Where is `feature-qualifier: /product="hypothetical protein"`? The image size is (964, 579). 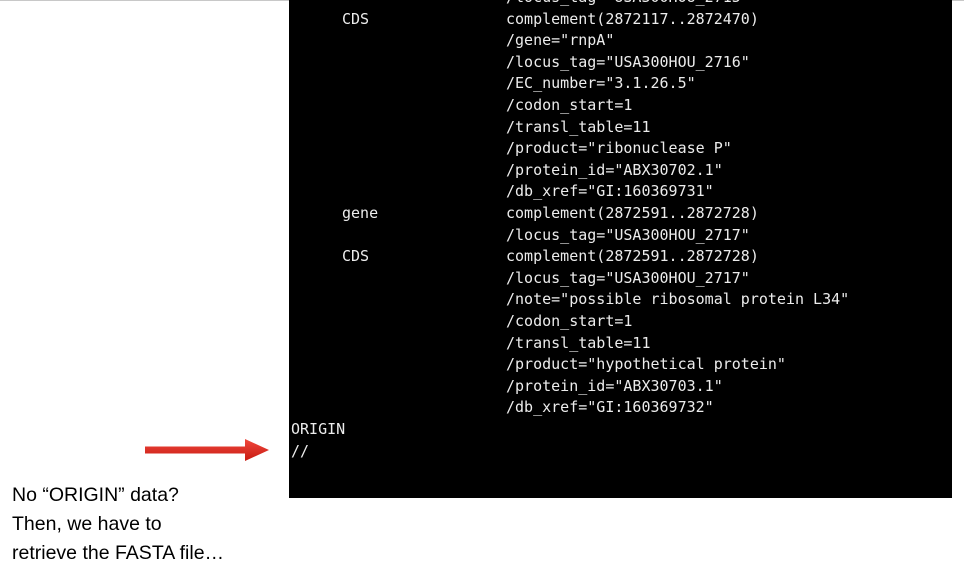 feature-qualifier: /product="hypothetical protein" is located at coordinates (646, 364).